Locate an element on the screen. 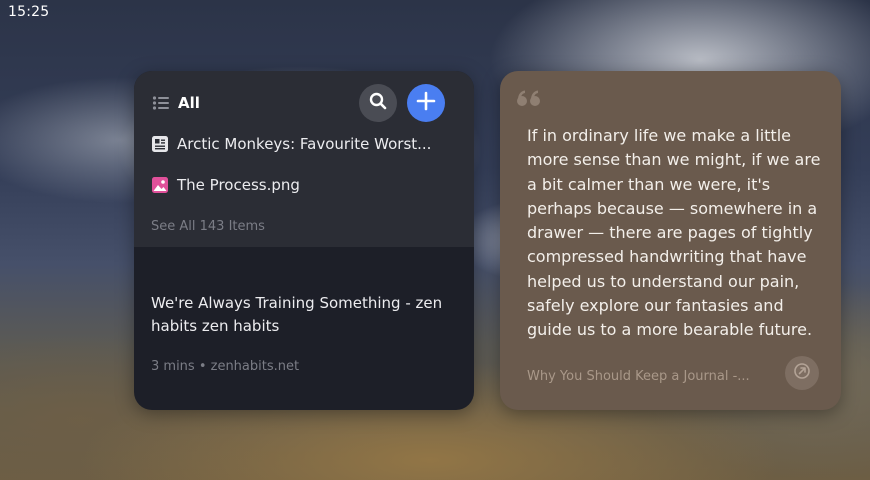 Image resolution: width=870 pixels, height=480 pixels. list-icon is located at coordinates (161, 103).